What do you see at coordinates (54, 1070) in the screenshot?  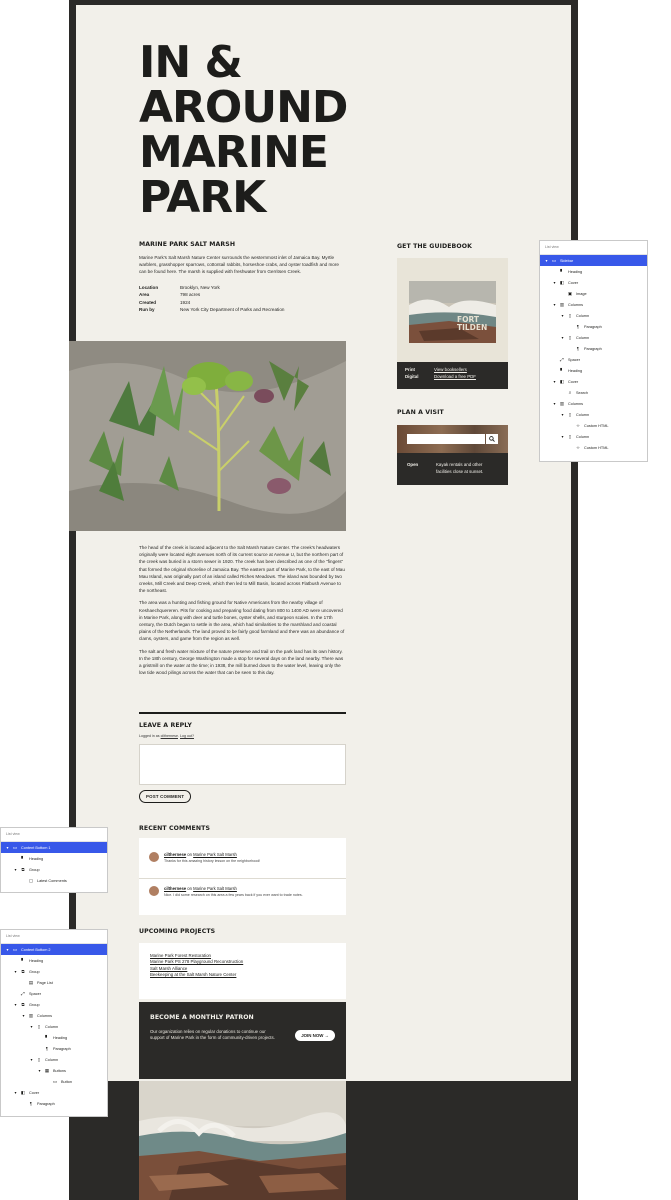 I see `list-view-row: ▾ ▦ Buttons` at bounding box center [54, 1070].